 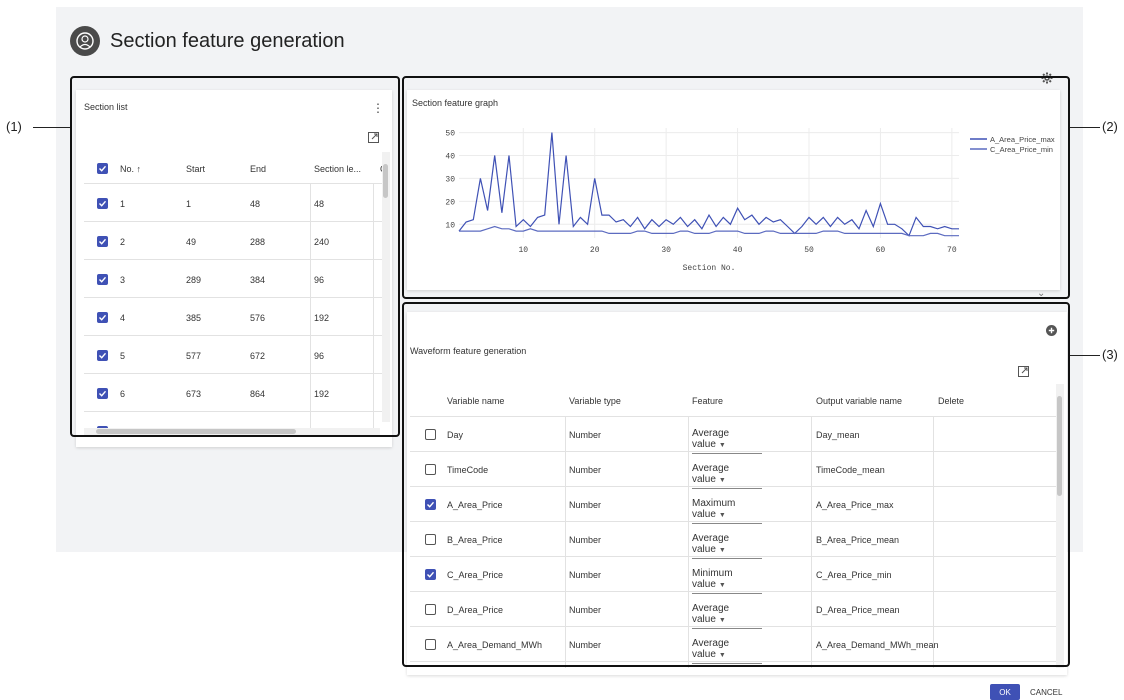 I want to click on page-title: Section feature generation, so click(x=227, y=40).